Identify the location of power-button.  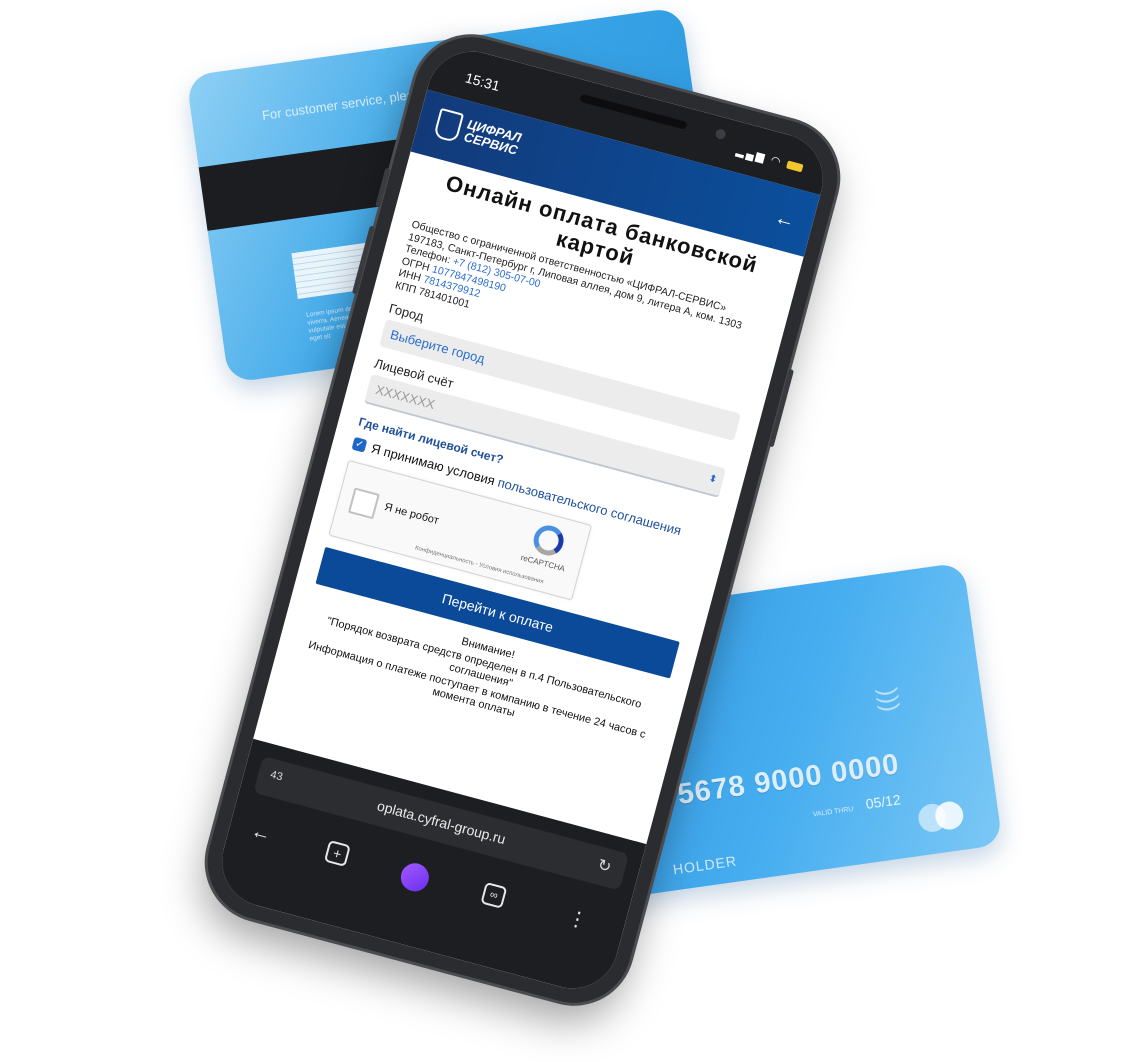
(781, 408).